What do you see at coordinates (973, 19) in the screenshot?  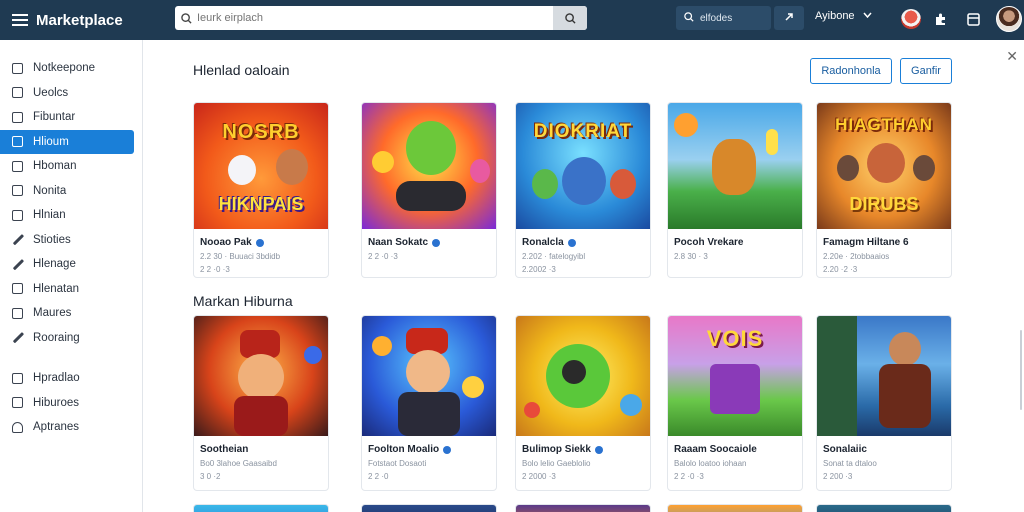 I see `window-icon` at bounding box center [973, 19].